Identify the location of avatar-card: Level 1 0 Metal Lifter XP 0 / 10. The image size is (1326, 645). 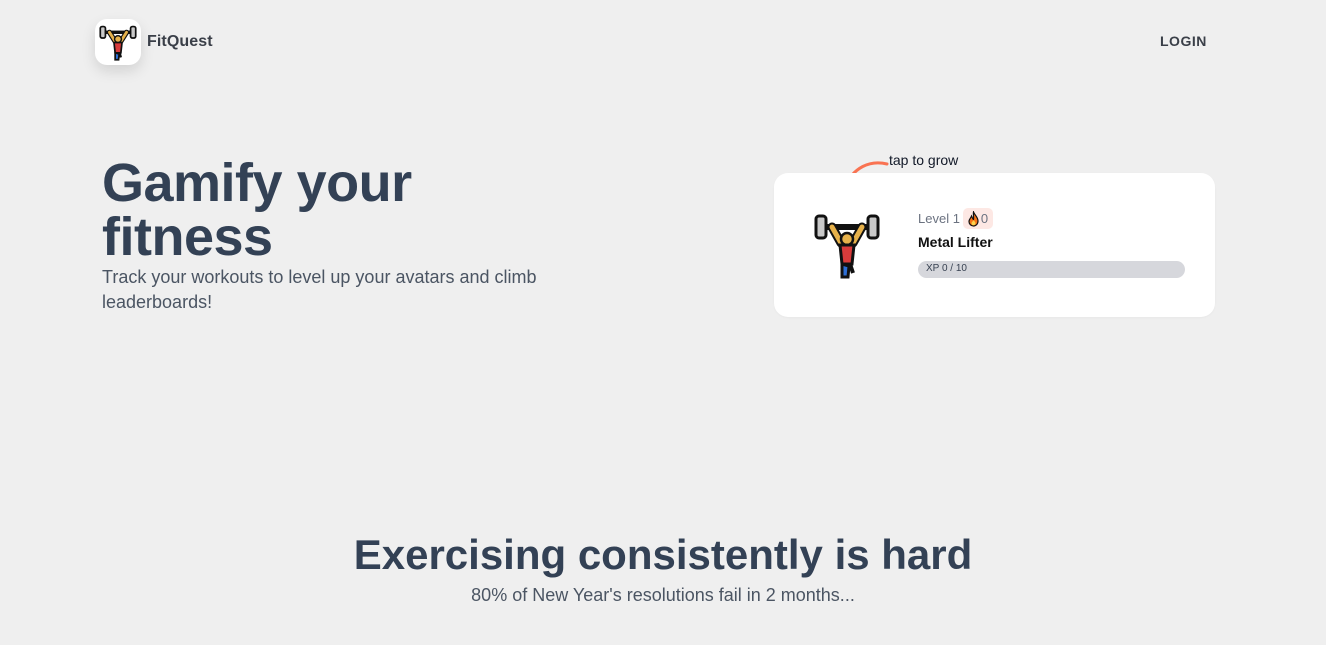
(994, 245).